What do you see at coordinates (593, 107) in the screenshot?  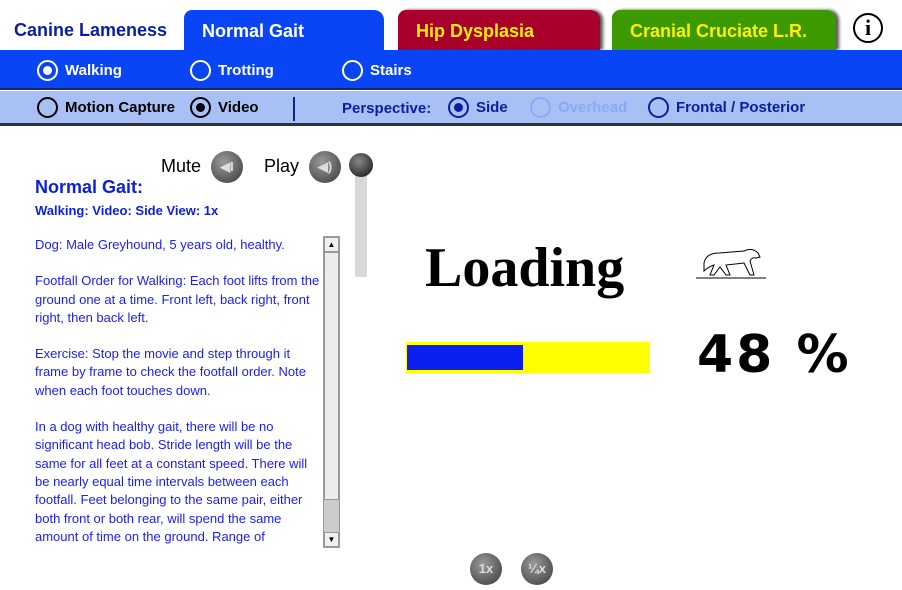 I see `radio-label: Overhead` at bounding box center [593, 107].